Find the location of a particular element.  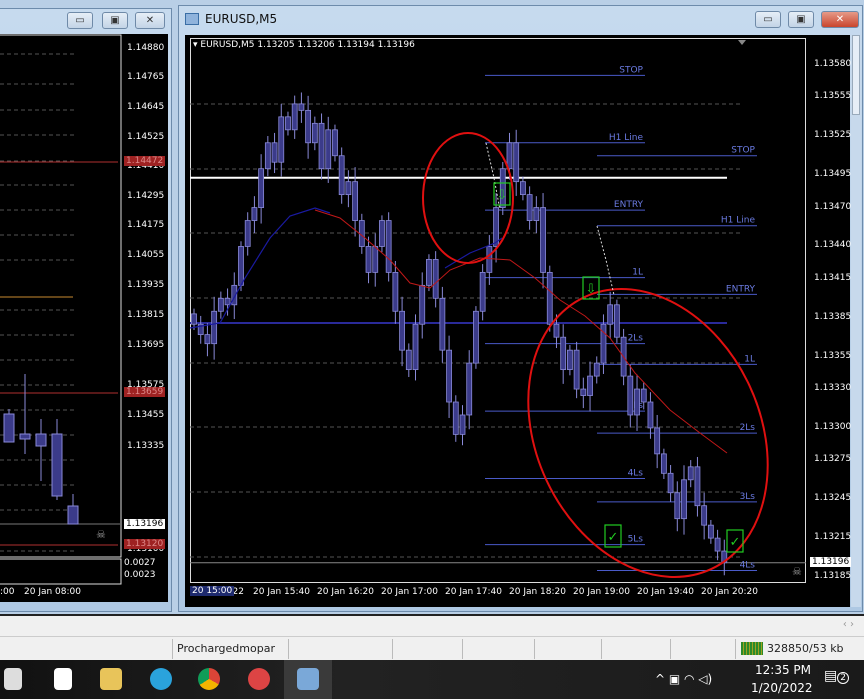

window-title: EURUSD,M5 is located at coordinates (241, 19).